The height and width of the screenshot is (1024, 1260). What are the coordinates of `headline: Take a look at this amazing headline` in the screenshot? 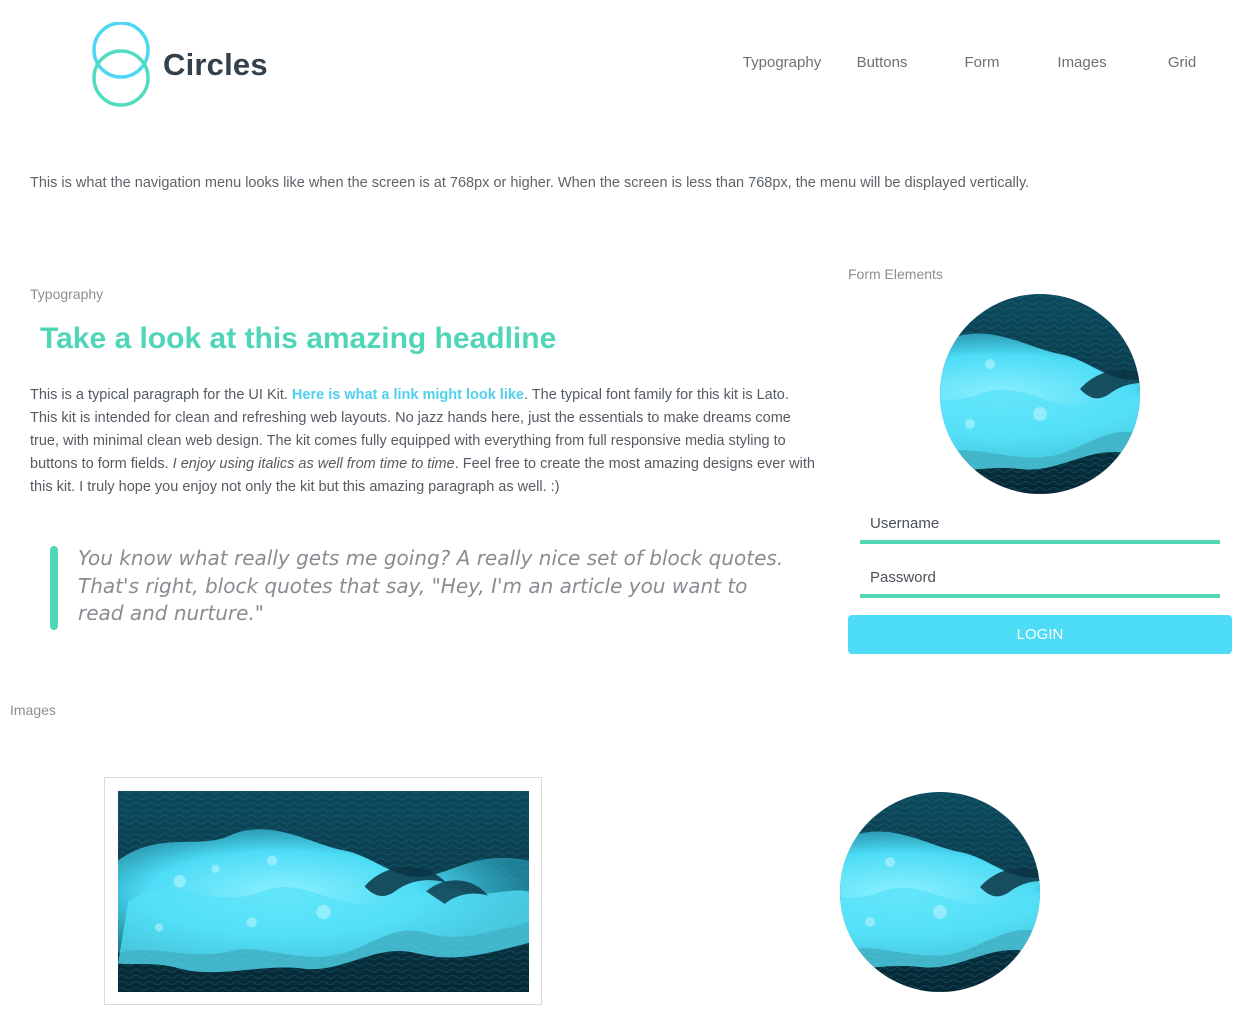 It's located at (298, 338).